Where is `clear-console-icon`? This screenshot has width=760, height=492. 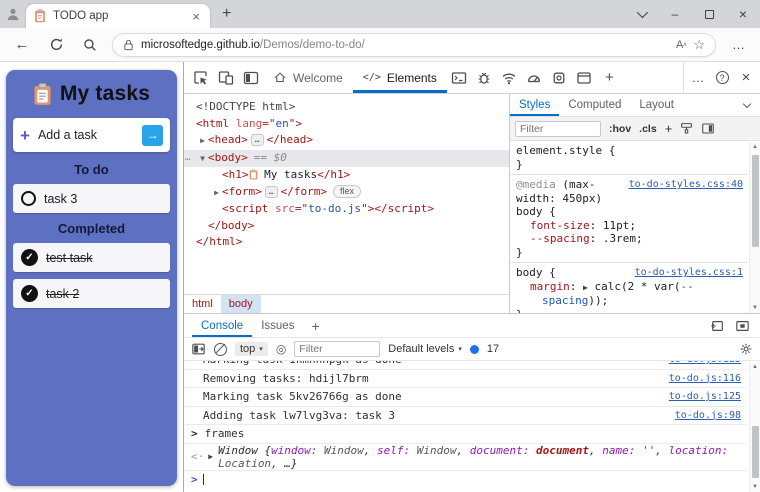
clear-console-icon is located at coordinates (220, 349).